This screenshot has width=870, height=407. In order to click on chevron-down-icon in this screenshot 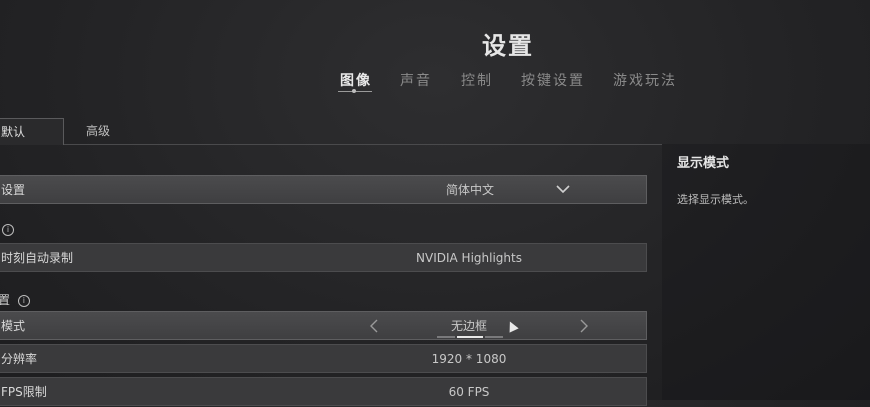, I will do `click(563, 189)`.